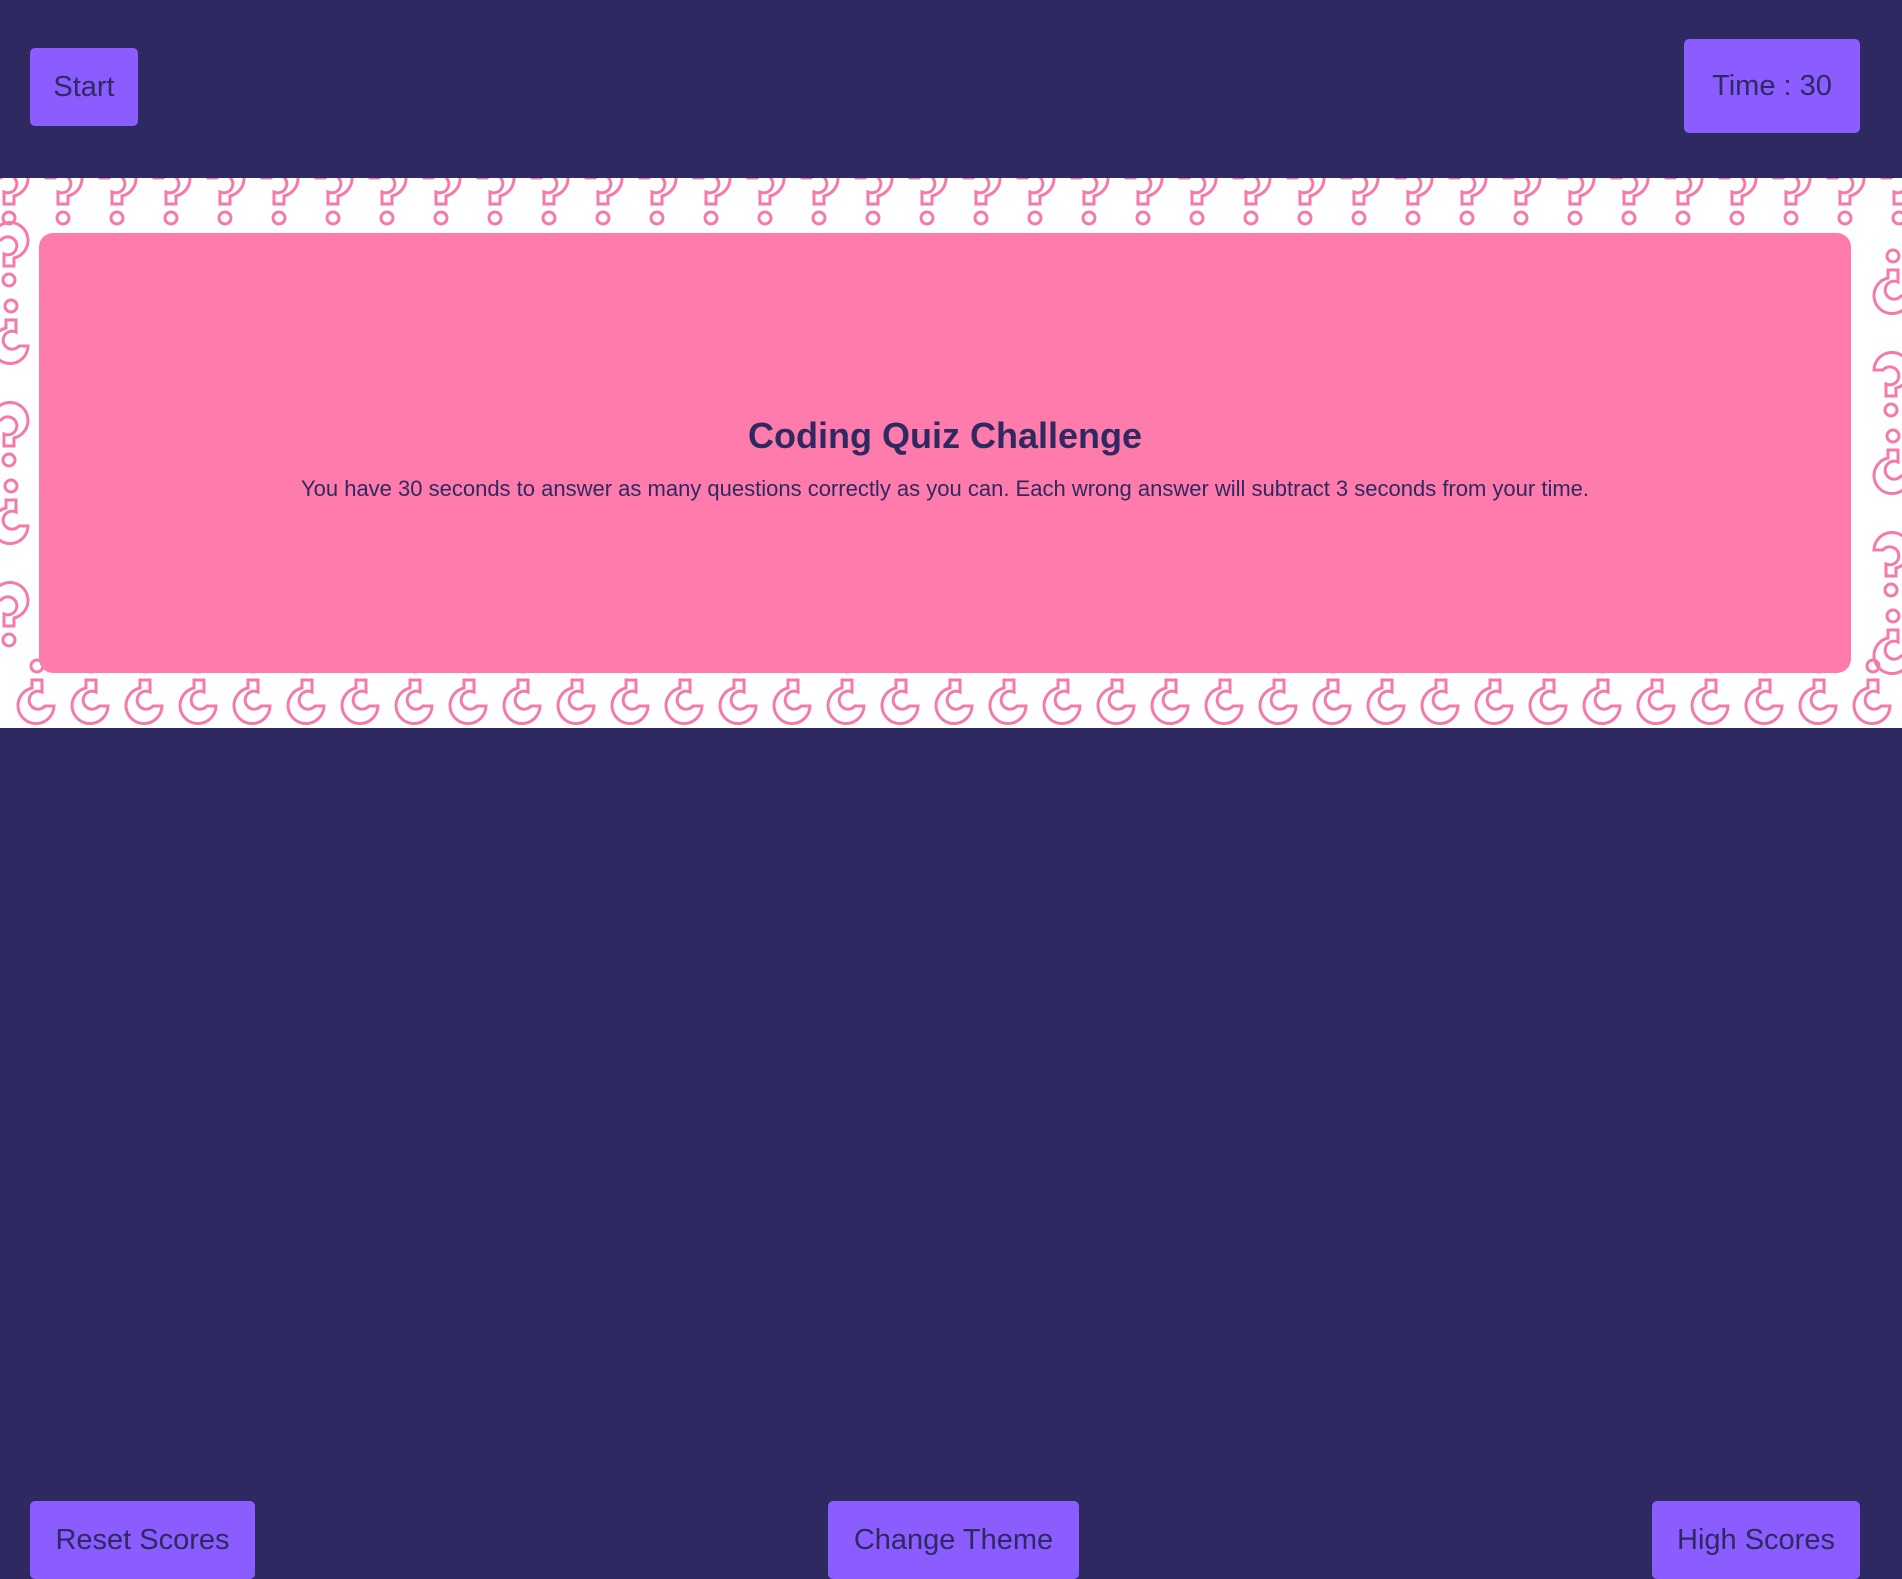  Describe the element at coordinates (1772, 86) in the screenshot. I see `timer-display: Time : 30` at that location.